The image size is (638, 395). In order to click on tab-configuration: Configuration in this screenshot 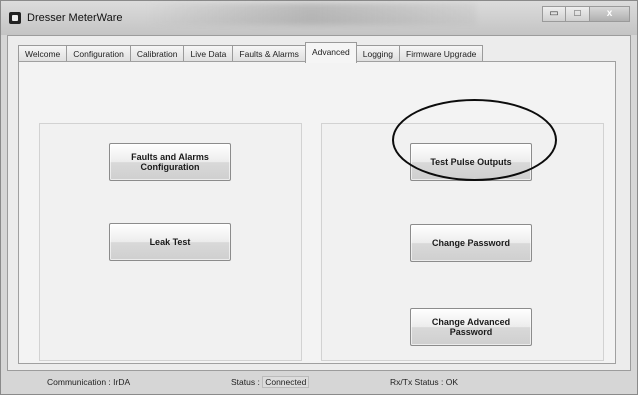, I will do `click(98, 53)`.